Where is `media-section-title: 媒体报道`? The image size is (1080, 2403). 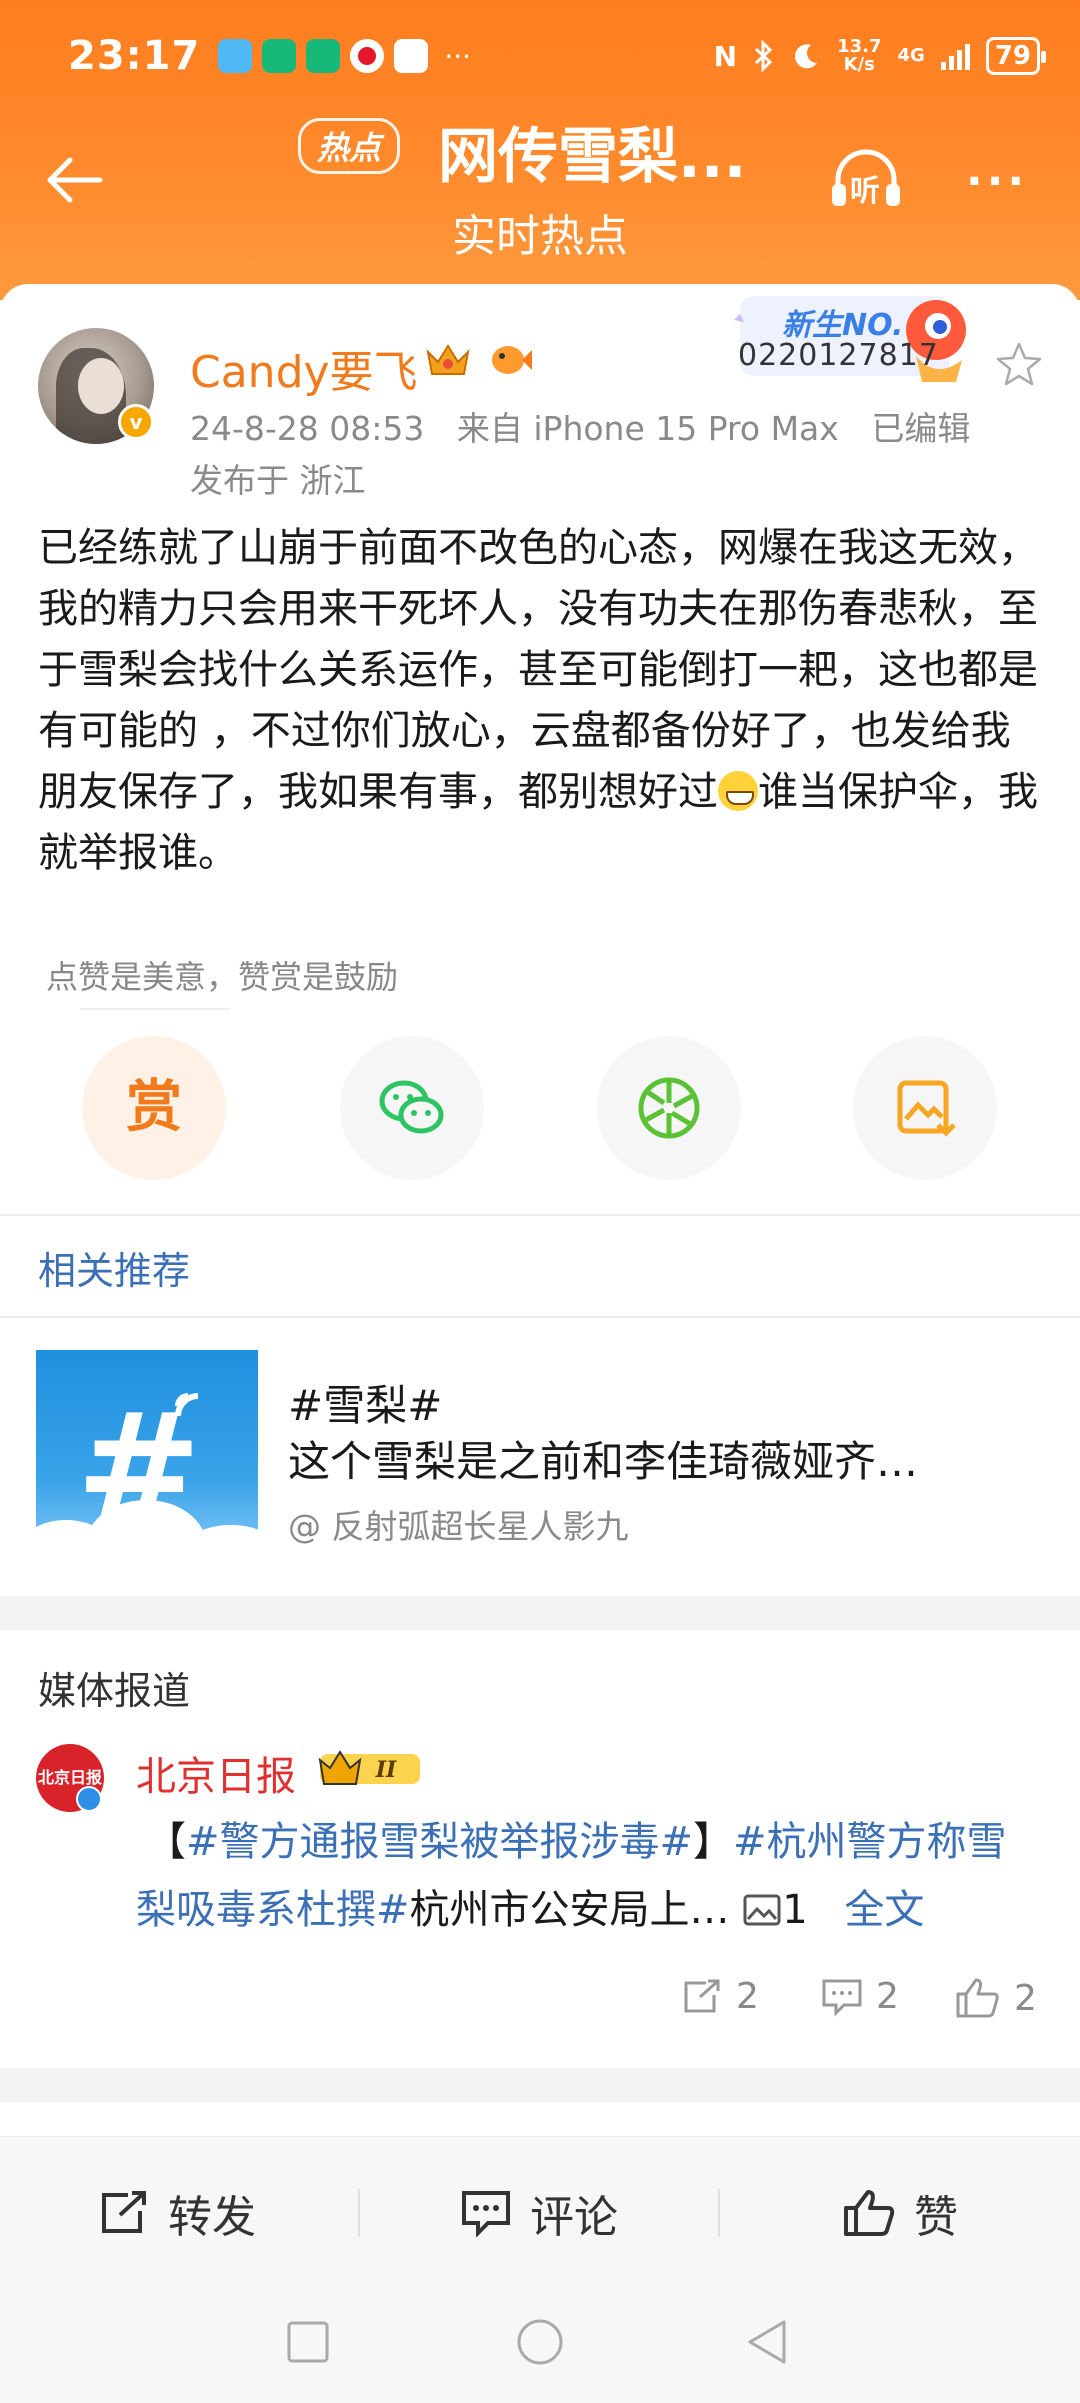 media-section-title: 媒体报道 is located at coordinates (114, 1691).